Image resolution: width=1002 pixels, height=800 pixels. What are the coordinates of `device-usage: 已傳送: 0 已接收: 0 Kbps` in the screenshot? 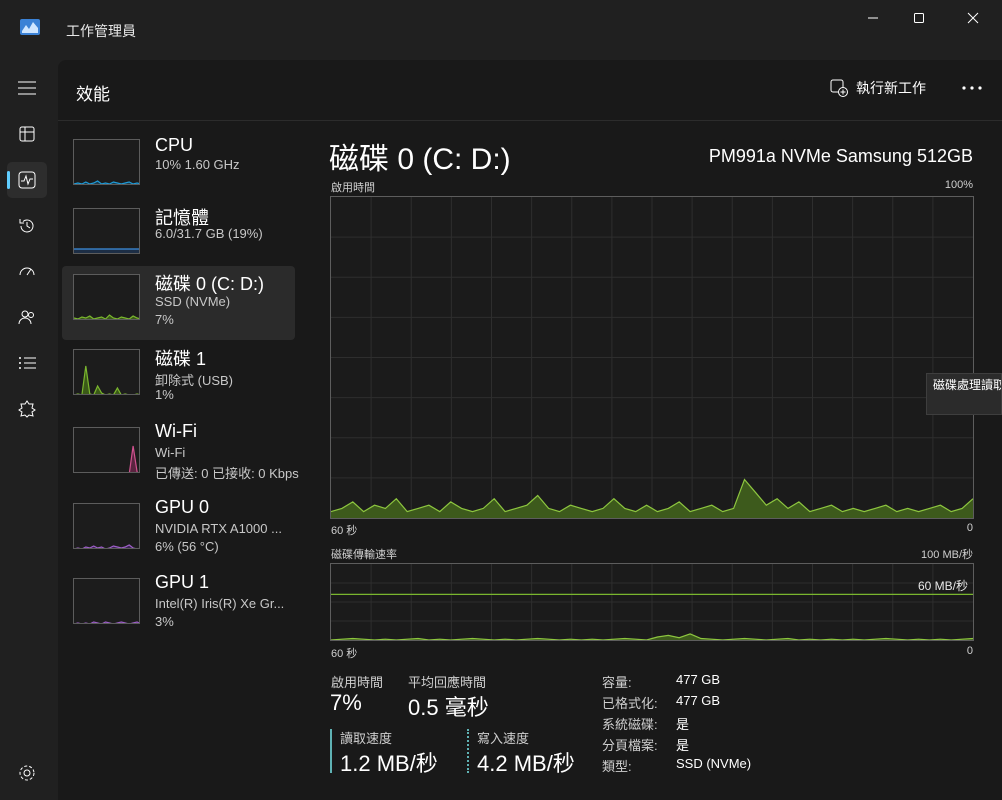 It's located at (227, 473).